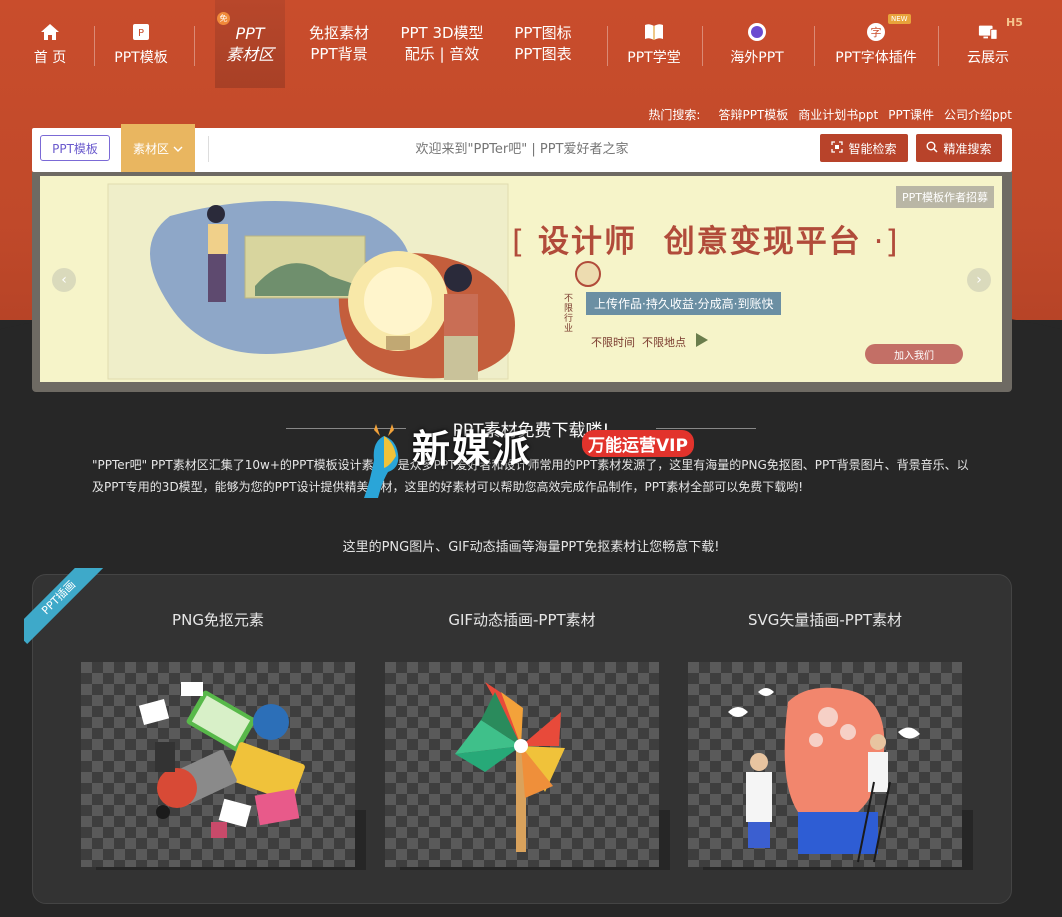  What do you see at coordinates (339, 44) in the screenshot?
I see `nav-cutout-bg: 免抠素材 PPT背景` at bounding box center [339, 44].